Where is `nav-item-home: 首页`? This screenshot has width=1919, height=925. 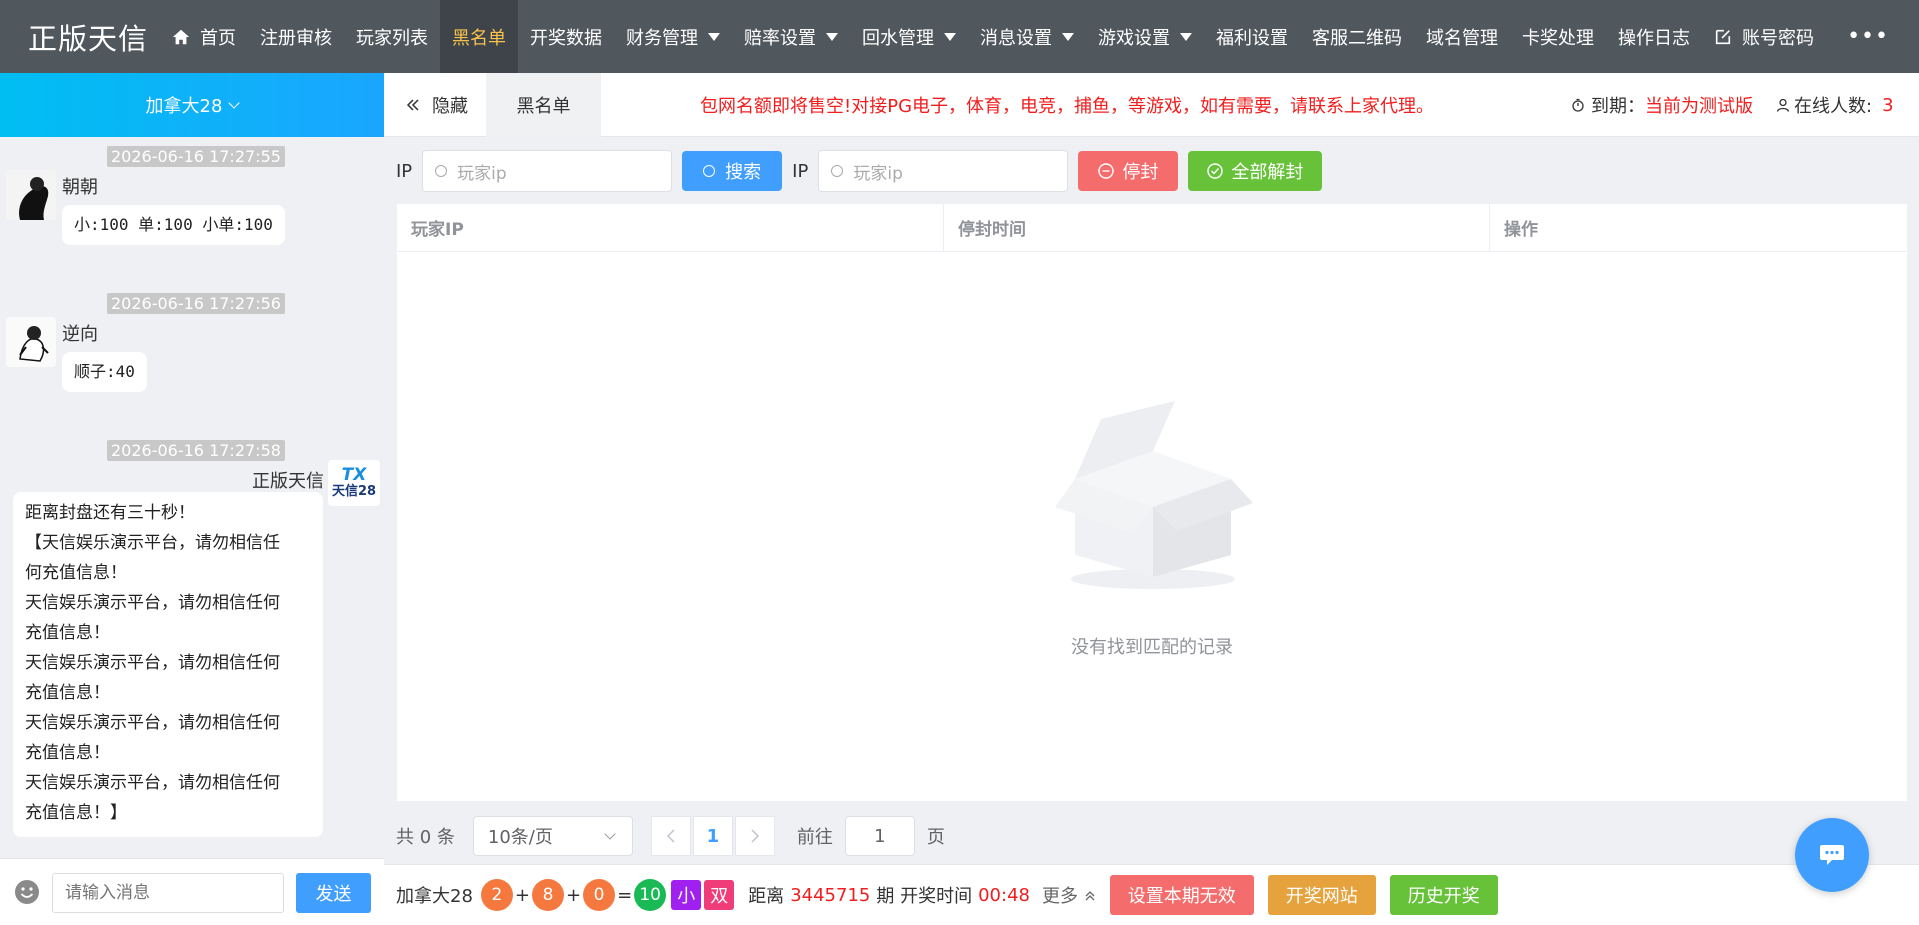 nav-item-home: 首页 is located at coordinates (204, 36).